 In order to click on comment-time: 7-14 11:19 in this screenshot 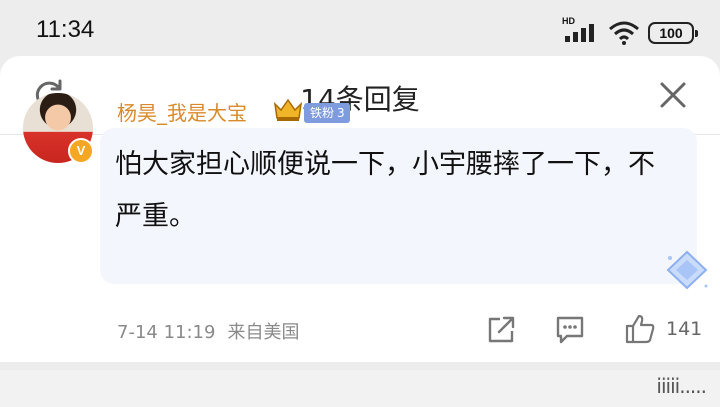, I will do `click(166, 332)`.